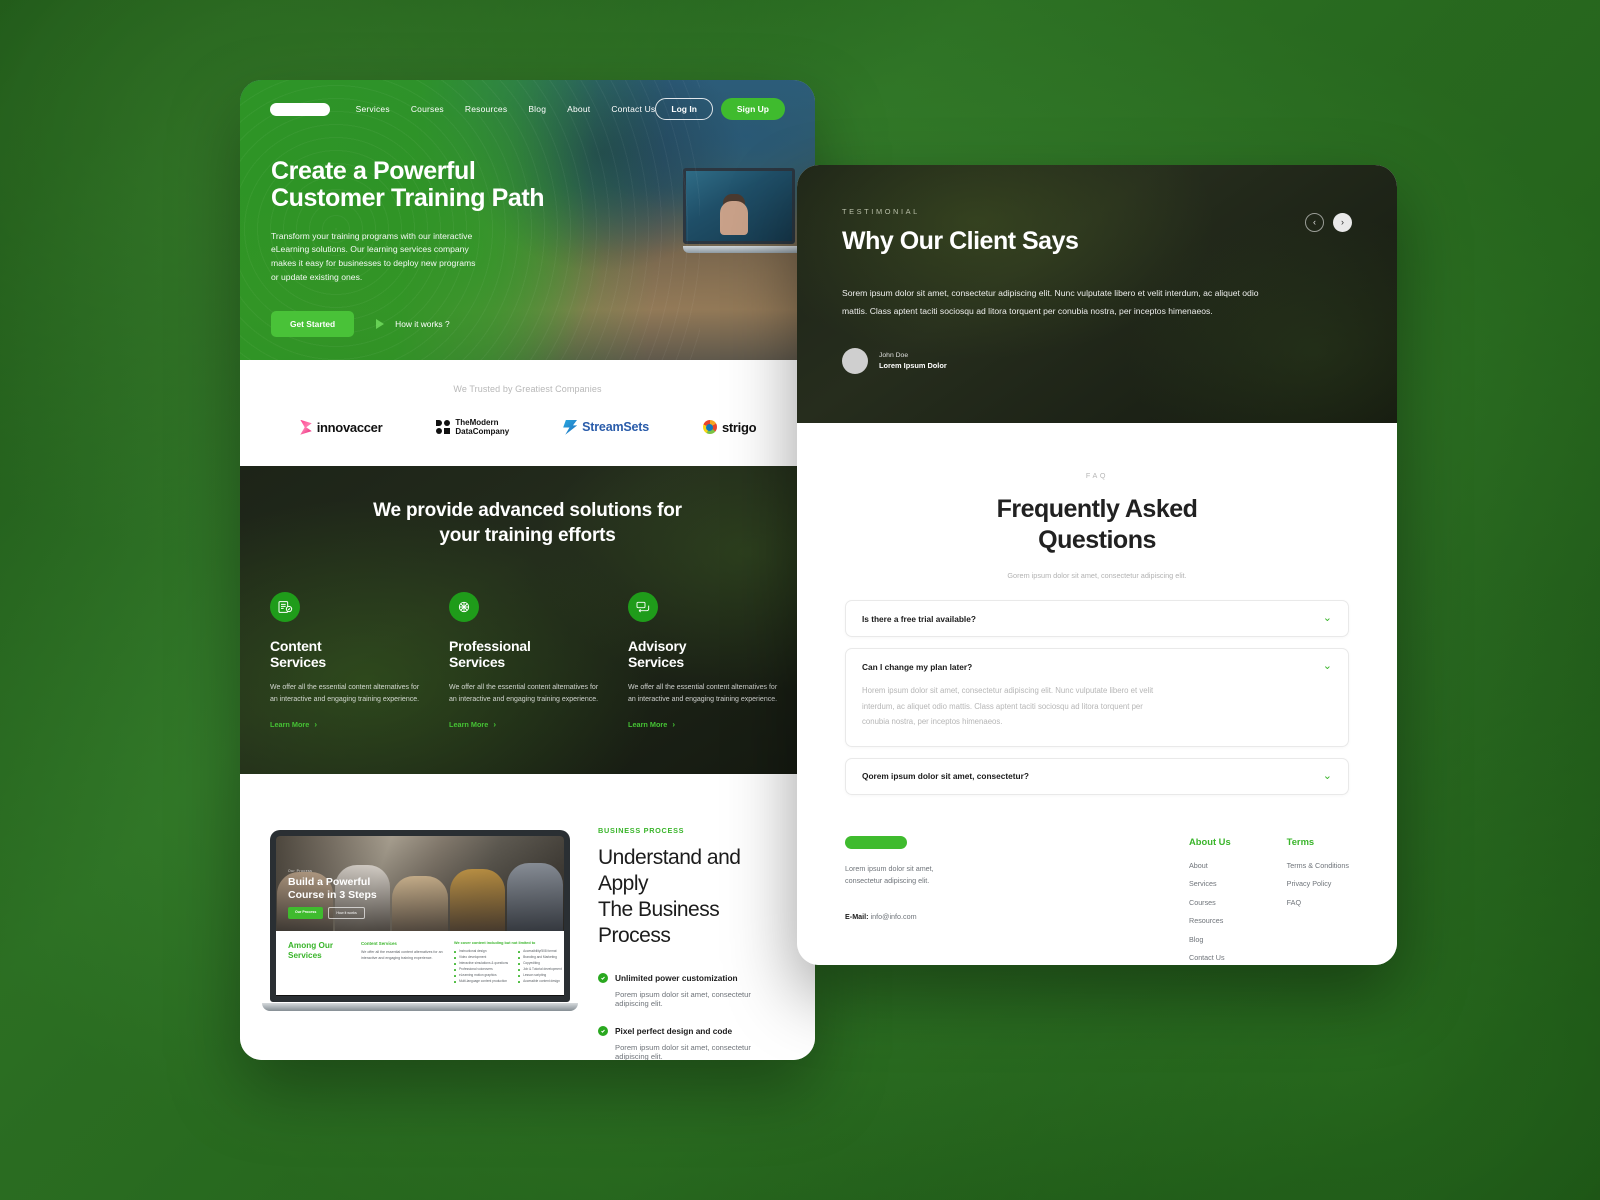  I want to click on service-title-line1: Professional, so click(490, 645).